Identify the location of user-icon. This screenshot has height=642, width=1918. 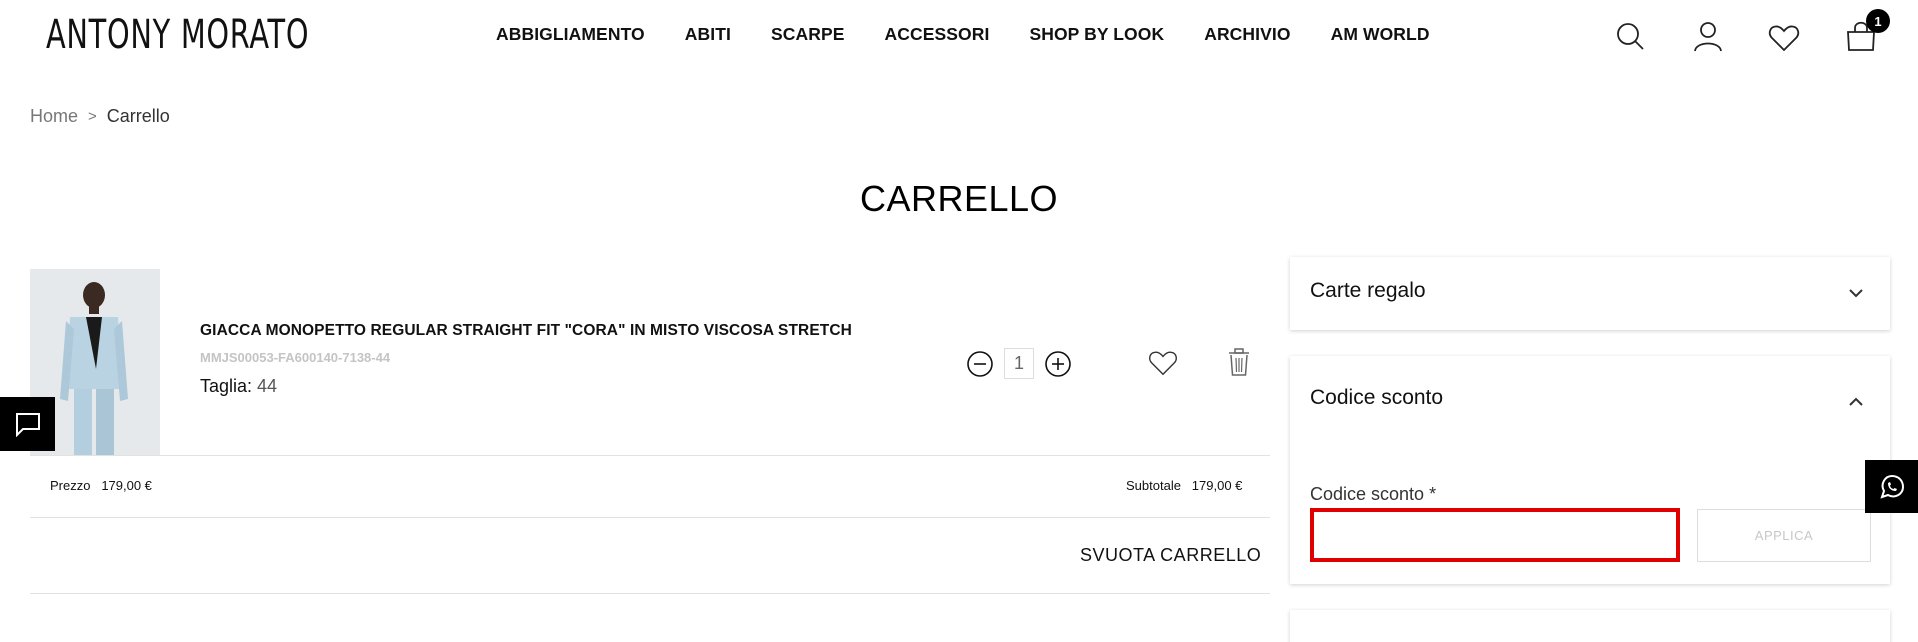
(1708, 36).